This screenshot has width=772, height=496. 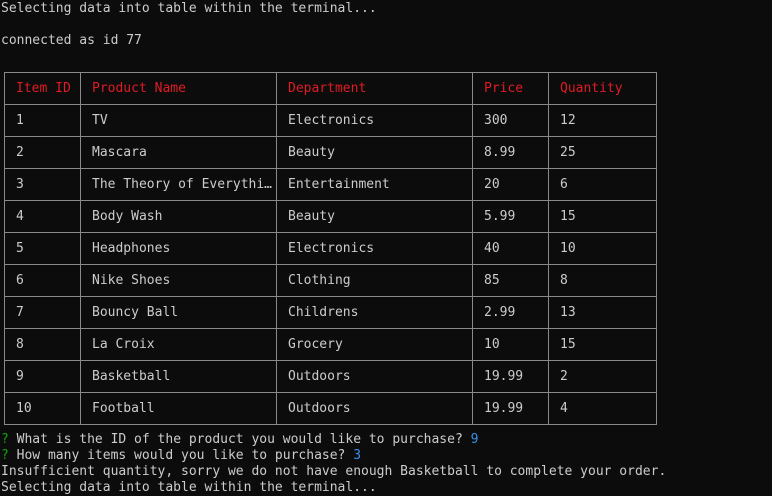 What do you see at coordinates (374, 280) in the screenshot?
I see `cell-department: Clothing` at bounding box center [374, 280].